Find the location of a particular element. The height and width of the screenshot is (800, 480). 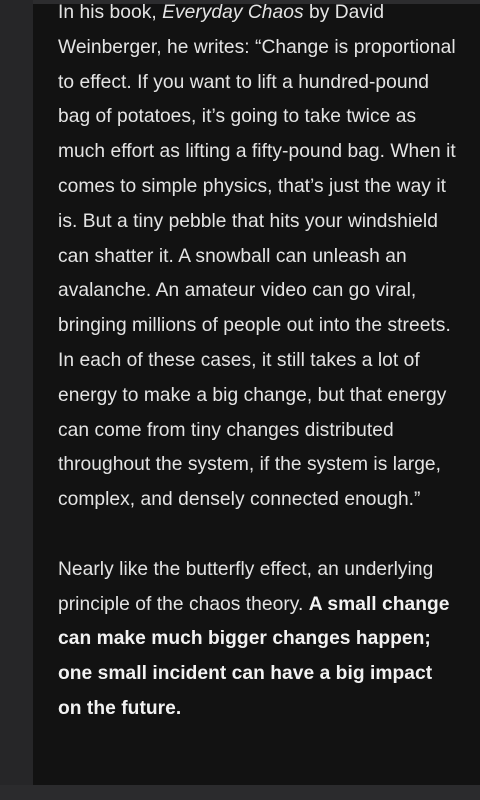

book-title: Everyday Chaos is located at coordinates (233, 13).